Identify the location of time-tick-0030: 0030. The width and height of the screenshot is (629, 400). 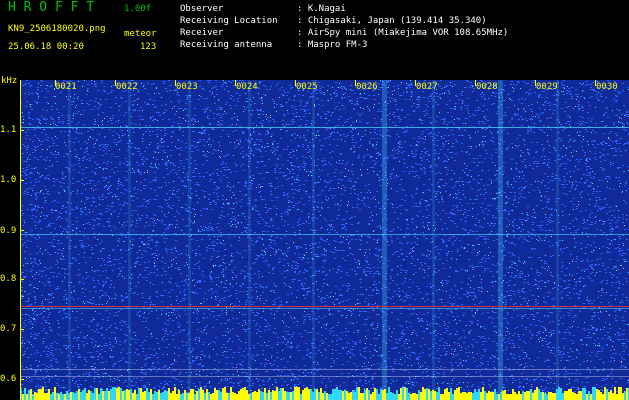
(607, 87).